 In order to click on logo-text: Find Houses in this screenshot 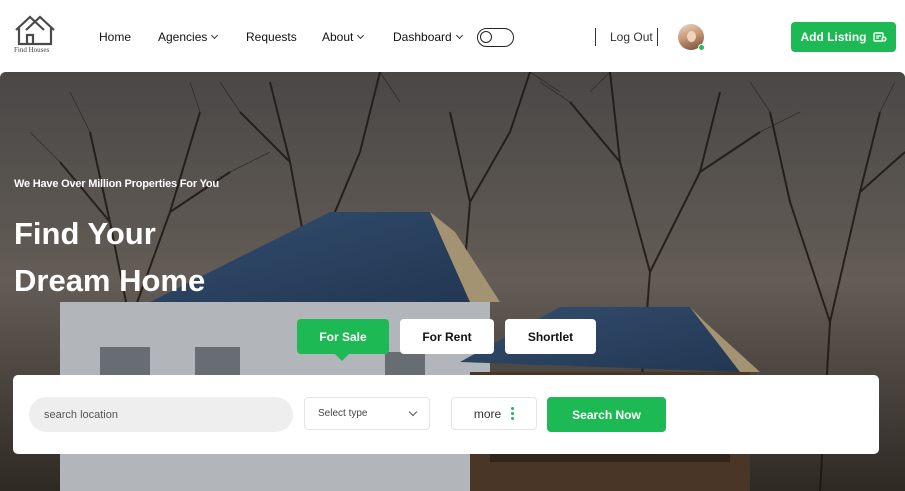, I will do `click(32, 50)`.